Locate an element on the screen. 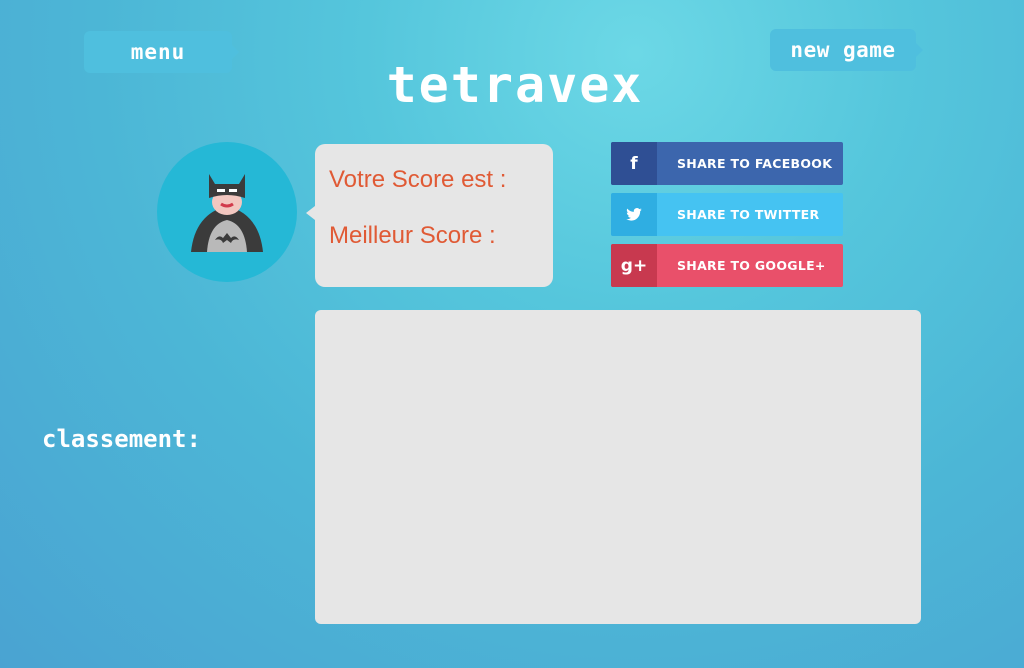  menu-button: menu is located at coordinates (161, 52).